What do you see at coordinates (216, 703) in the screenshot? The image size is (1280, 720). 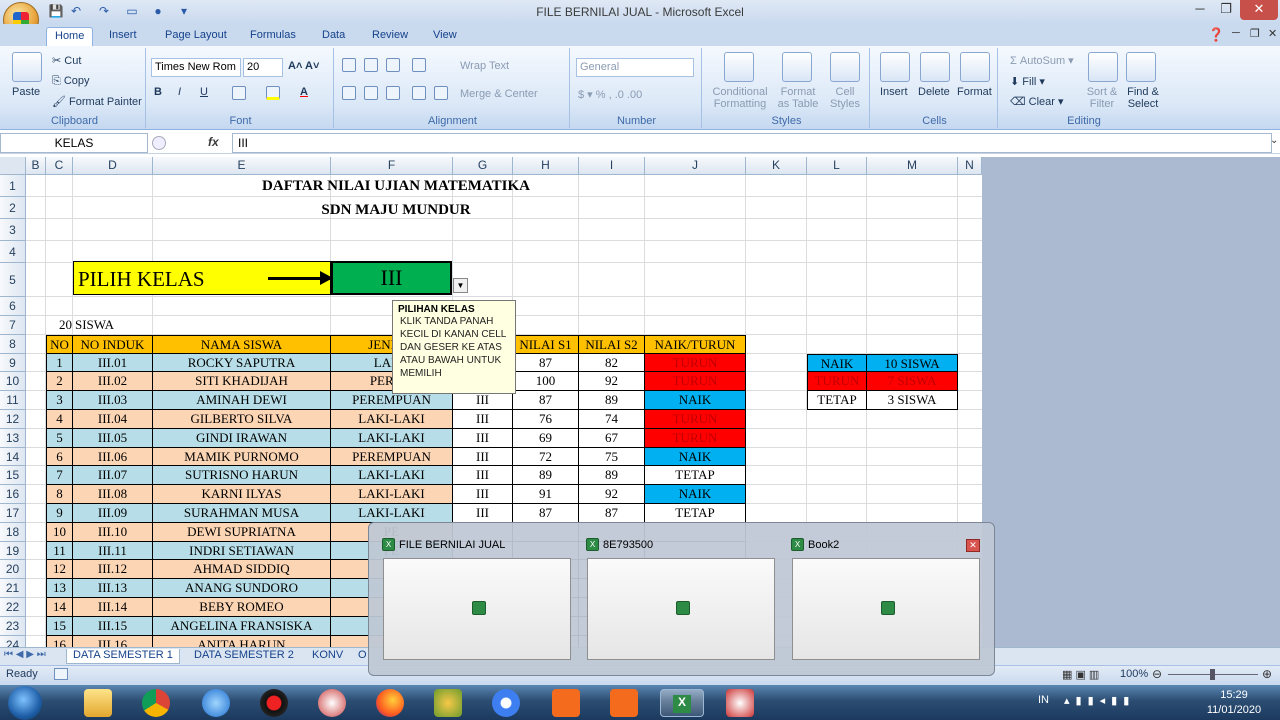 I see `internet-explorer-icon` at bounding box center [216, 703].